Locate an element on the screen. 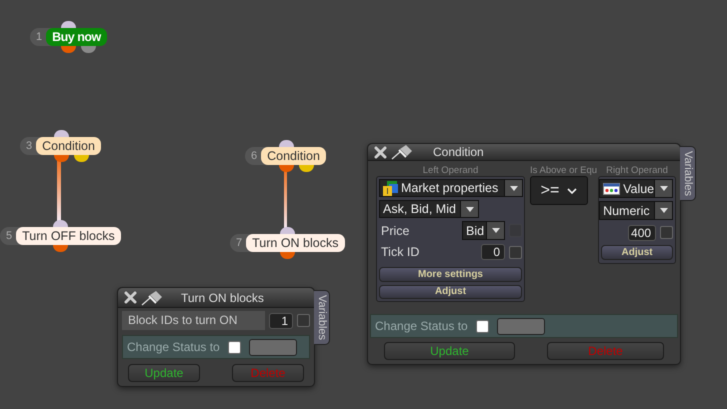 The width and height of the screenshot is (727, 409). property-label: Price is located at coordinates (395, 231).